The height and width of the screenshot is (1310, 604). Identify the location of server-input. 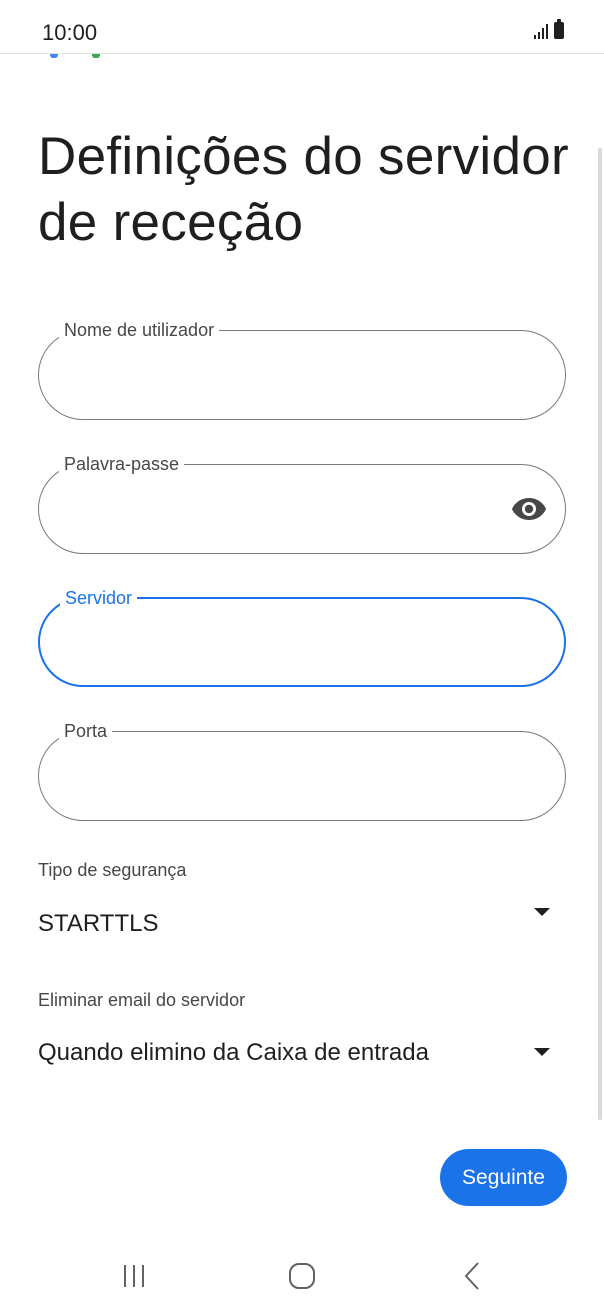
(280, 643).